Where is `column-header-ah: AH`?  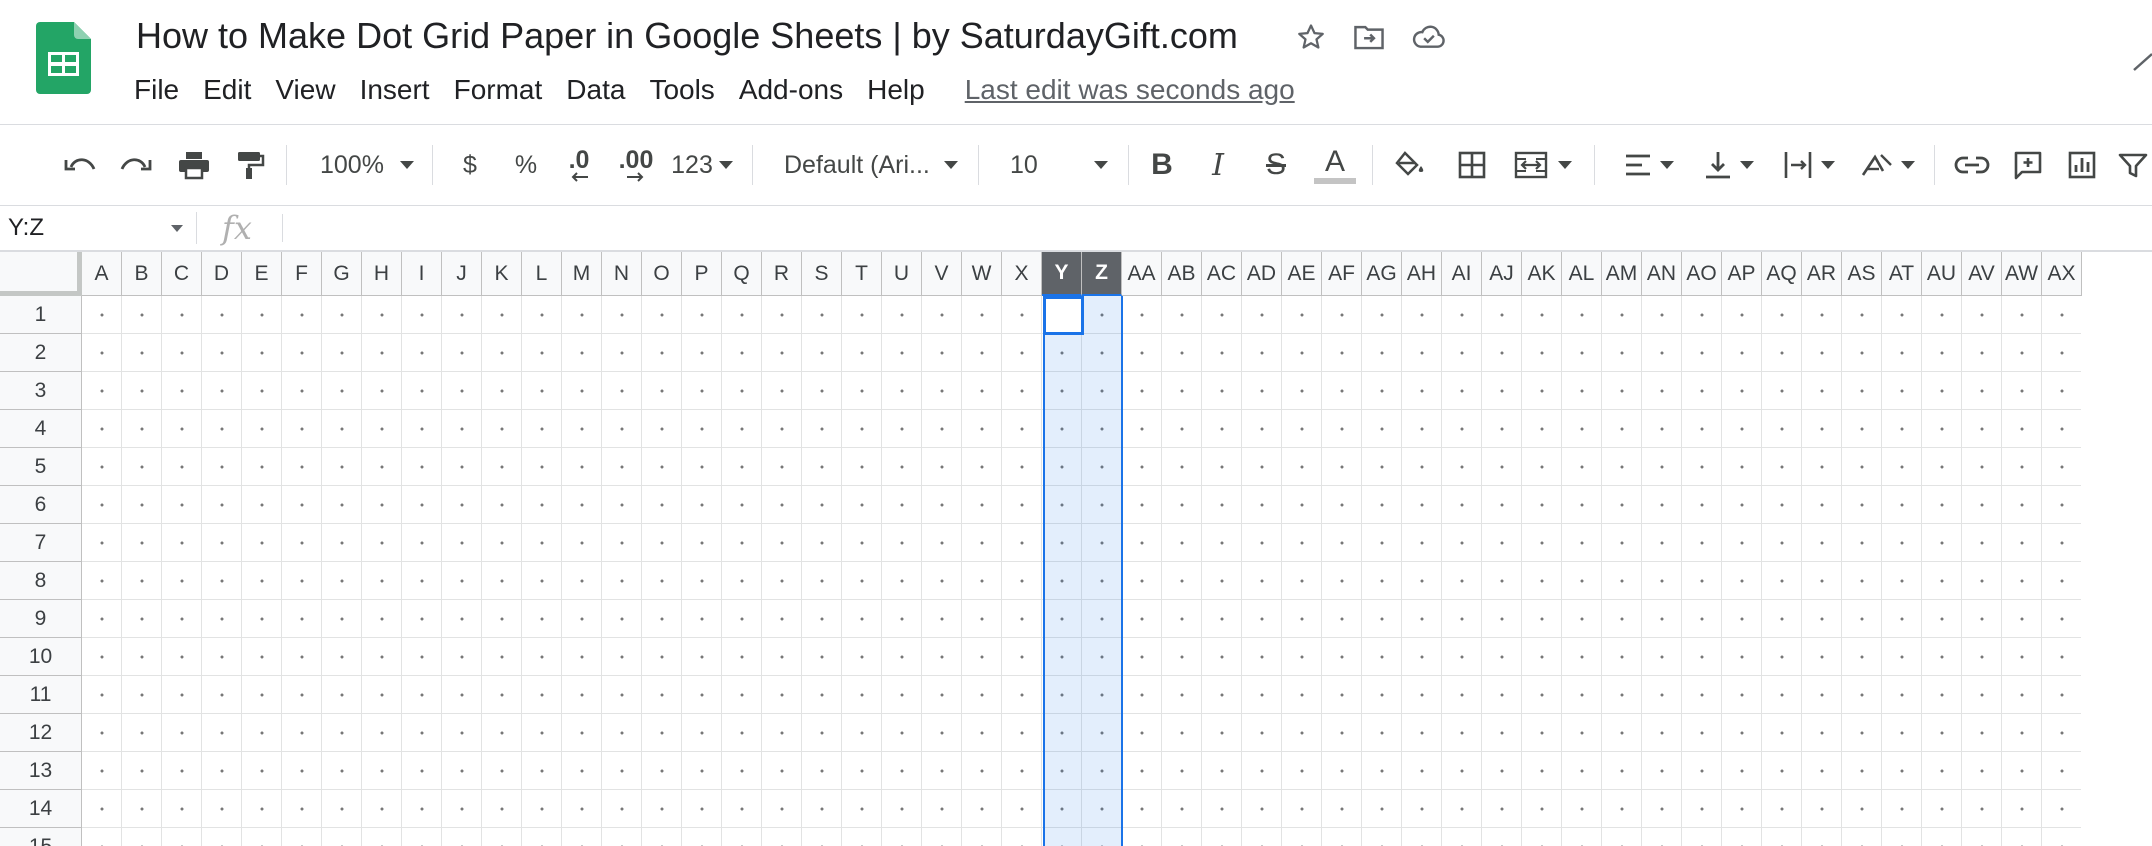
column-header-ah: AH is located at coordinates (1422, 274).